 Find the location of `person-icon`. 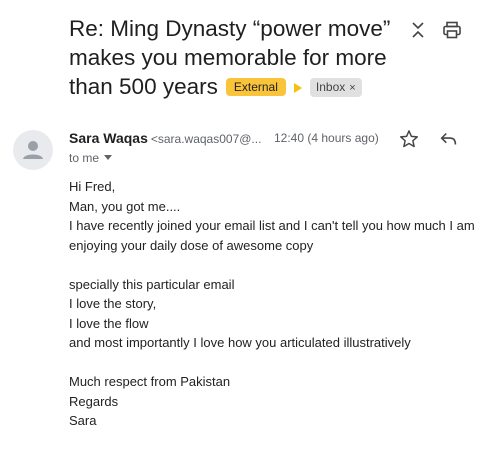

person-icon is located at coordinates (33, 150).